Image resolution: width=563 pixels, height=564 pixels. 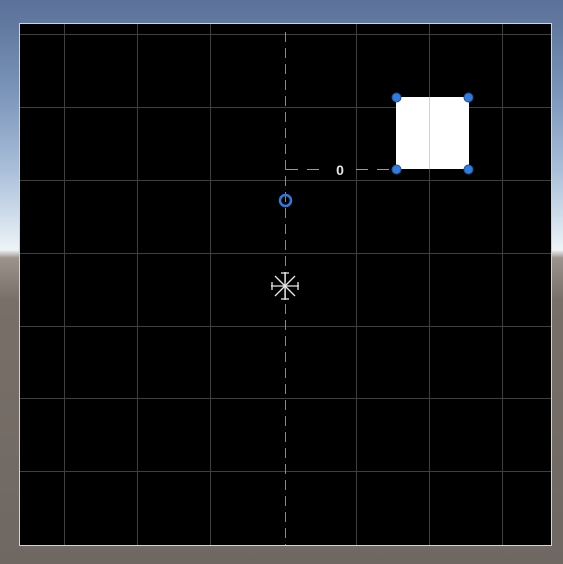 I want to click on light-gizmo-icon, so click(x=285, y=286).